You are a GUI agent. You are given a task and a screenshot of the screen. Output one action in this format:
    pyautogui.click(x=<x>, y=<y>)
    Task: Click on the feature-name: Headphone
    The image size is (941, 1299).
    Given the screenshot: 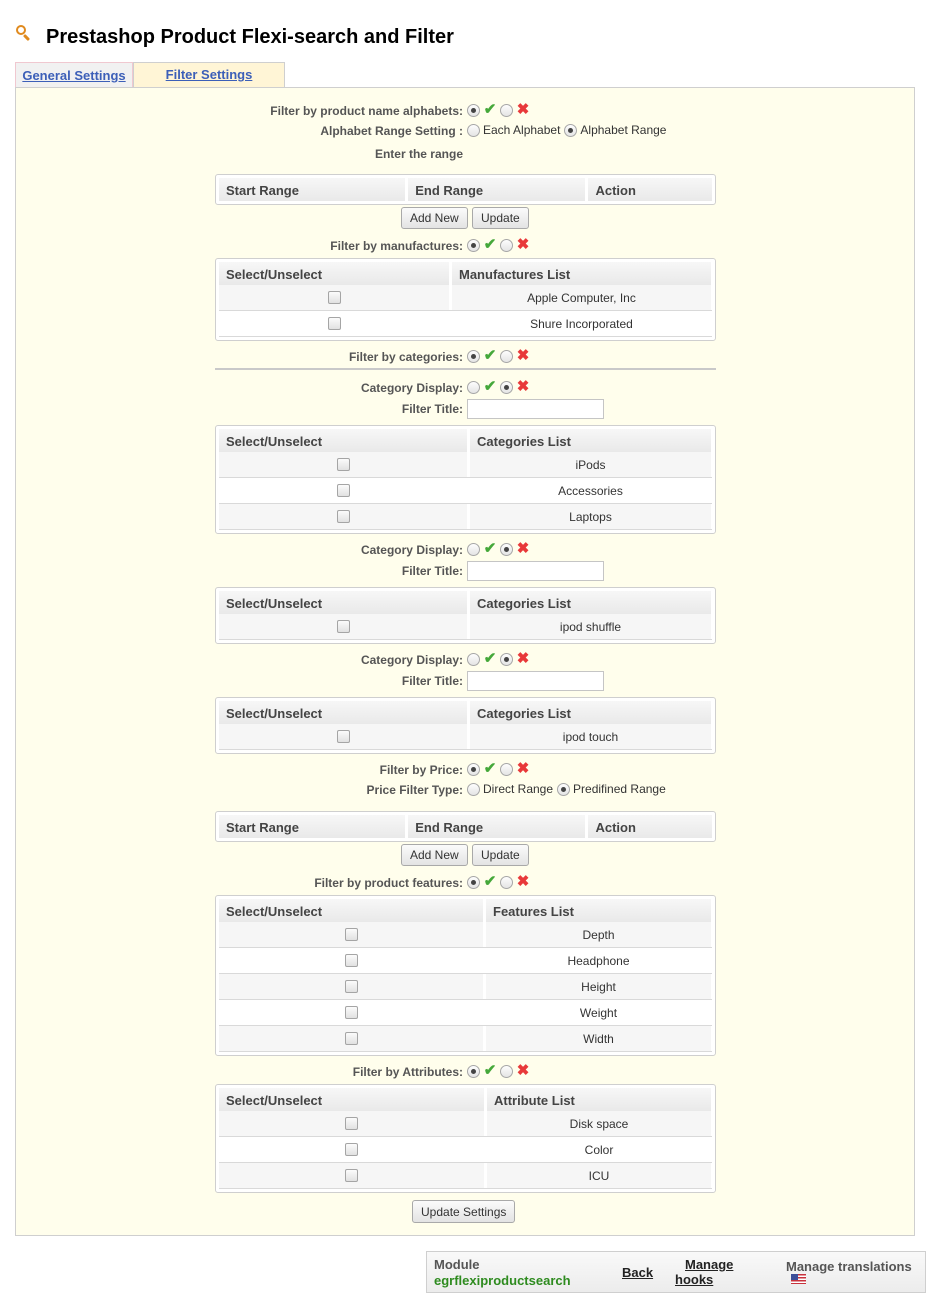 What is the action you would take?
    pyautogui.click(x=598, y=960)
    